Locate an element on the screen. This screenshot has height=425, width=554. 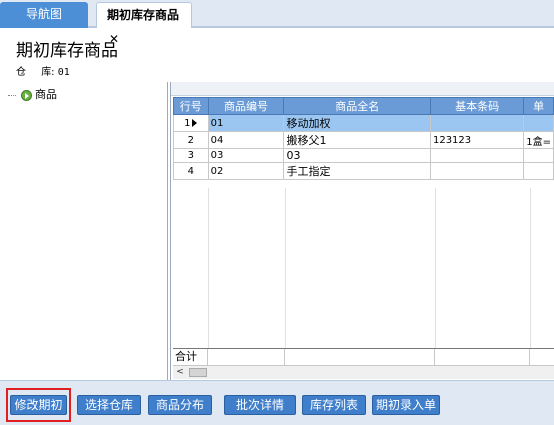
row-number-cell: 1 is located at coordinates (191, 123).